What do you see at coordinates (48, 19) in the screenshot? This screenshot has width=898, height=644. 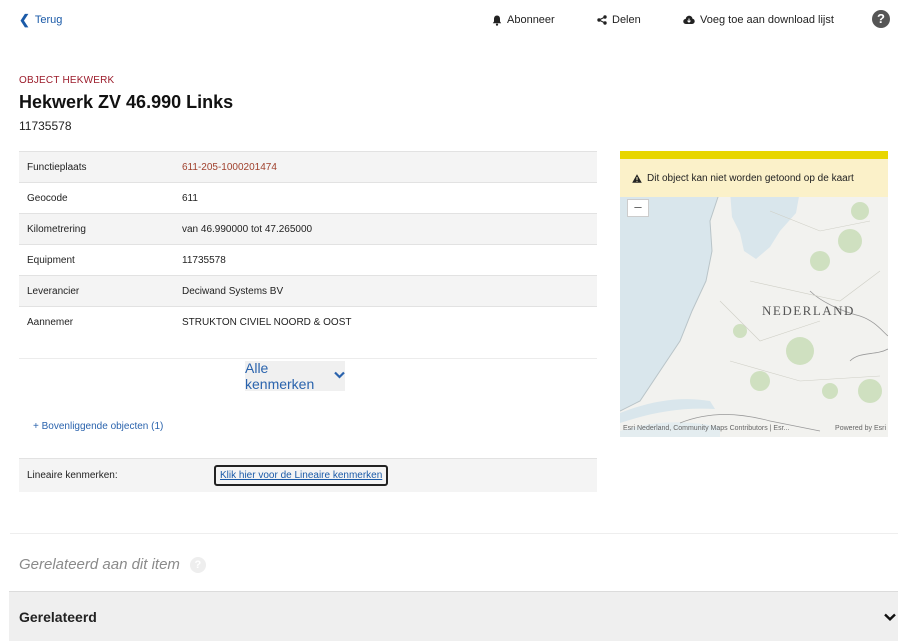 I see `back-label: Terug` at bounding box center [48, 19].